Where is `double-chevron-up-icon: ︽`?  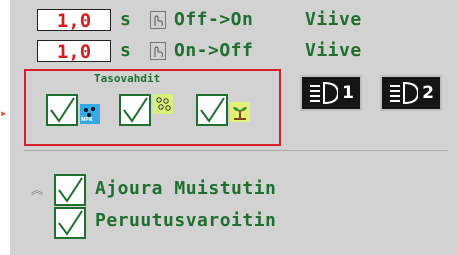
double-chevron-up-icon: ︽ is located at coordinates (37, 190).